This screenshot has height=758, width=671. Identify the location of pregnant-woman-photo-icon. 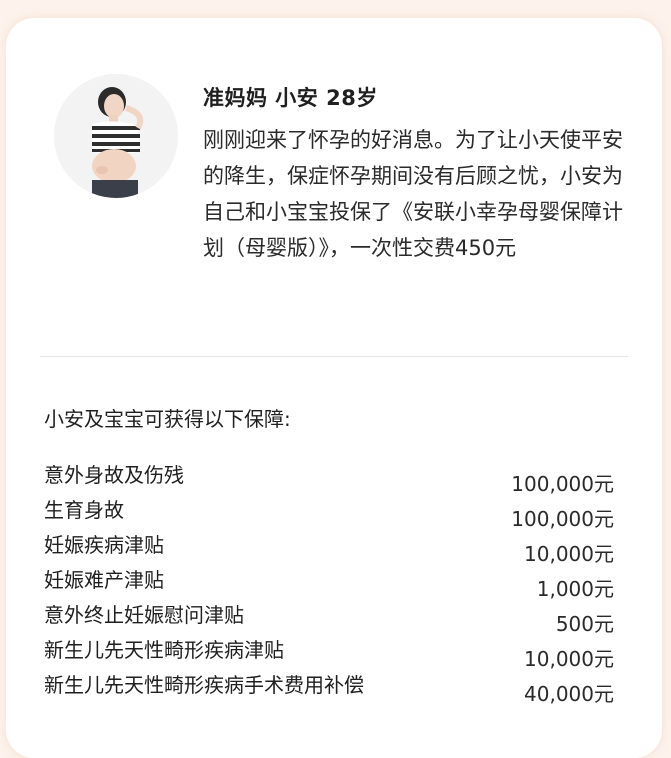
(116, 136).